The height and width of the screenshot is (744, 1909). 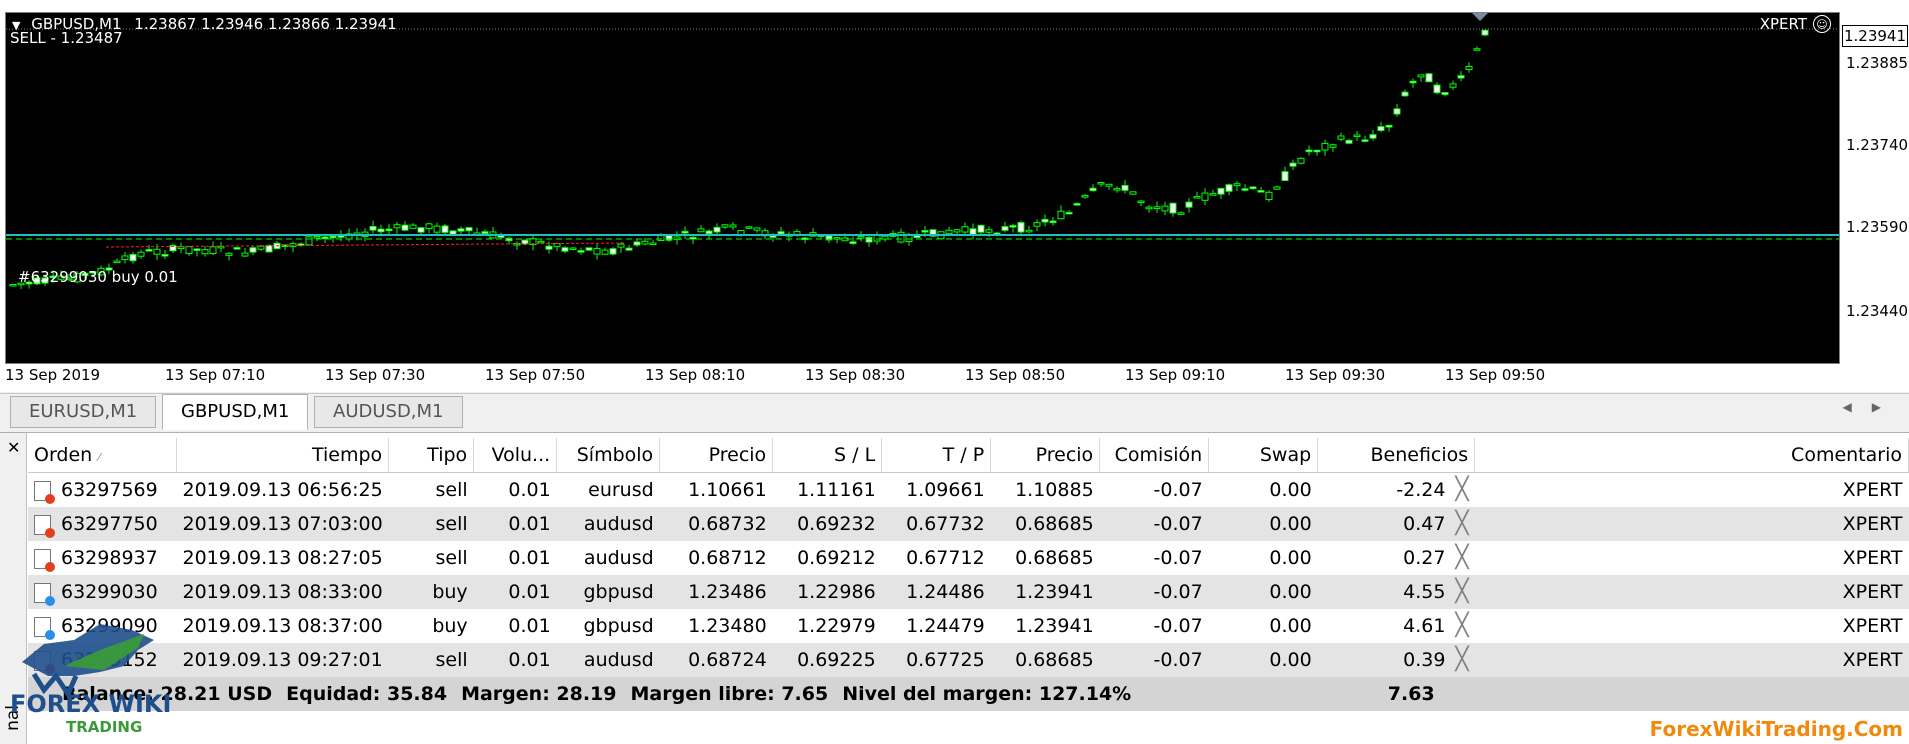 I want to click on price-scale: 1.23941 1.23885 1.23740 1.23590 1.23440, so click(x=1874, y=192).